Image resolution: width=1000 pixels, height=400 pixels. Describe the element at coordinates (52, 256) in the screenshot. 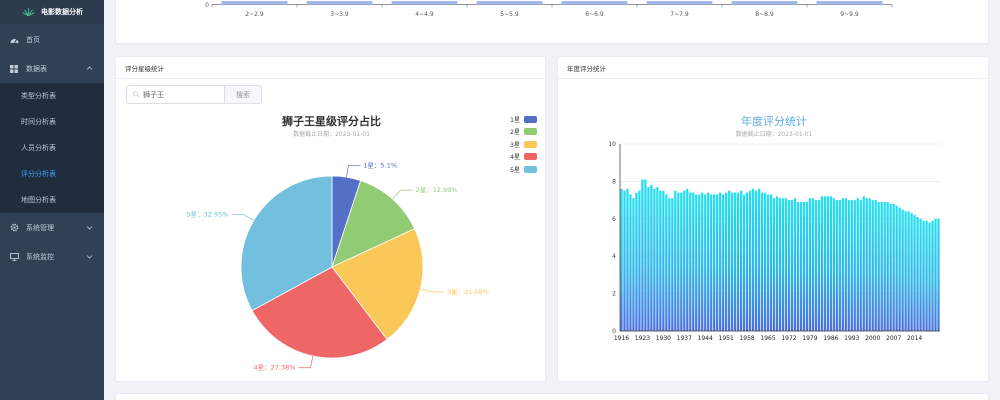

I see `sidebar-item-system-monitor: 系统监控` at that location.